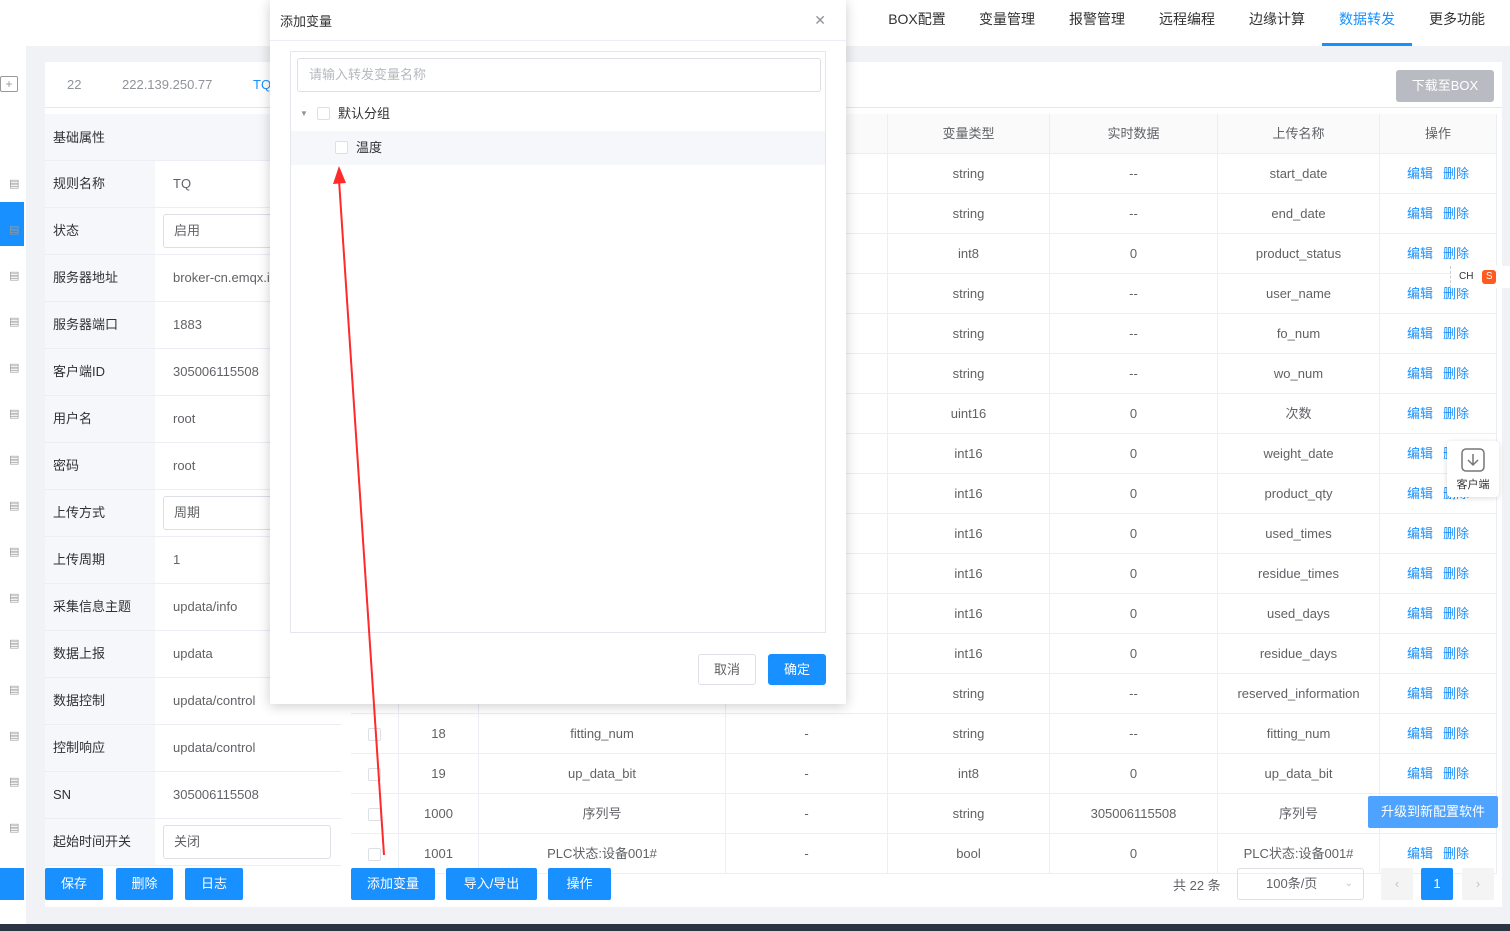 Image resolution: width=1510 pixels, height=931 pixels. What do you see at coordinates (820, 20) in the screenshot?
I see `close-icon: ✕` at bounding box center [820, 20].